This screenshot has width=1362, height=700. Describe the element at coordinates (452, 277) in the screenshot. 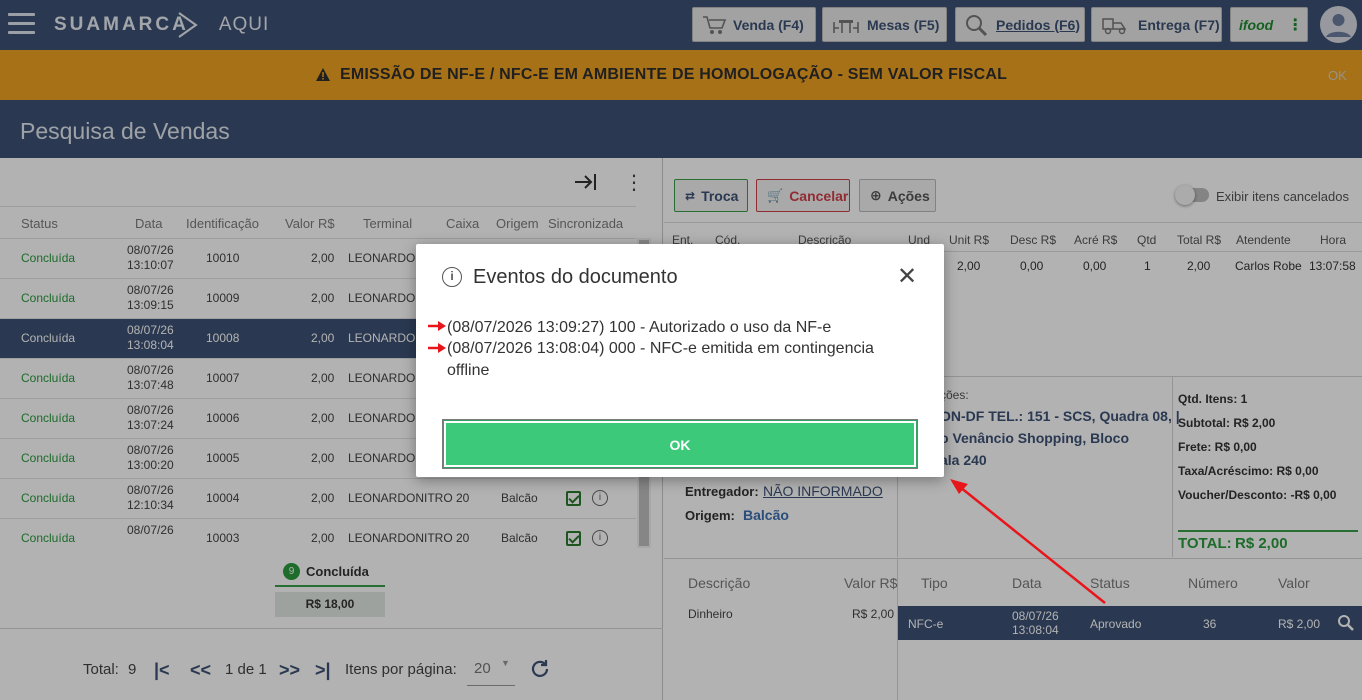

I see `info-icon: i` at that location.